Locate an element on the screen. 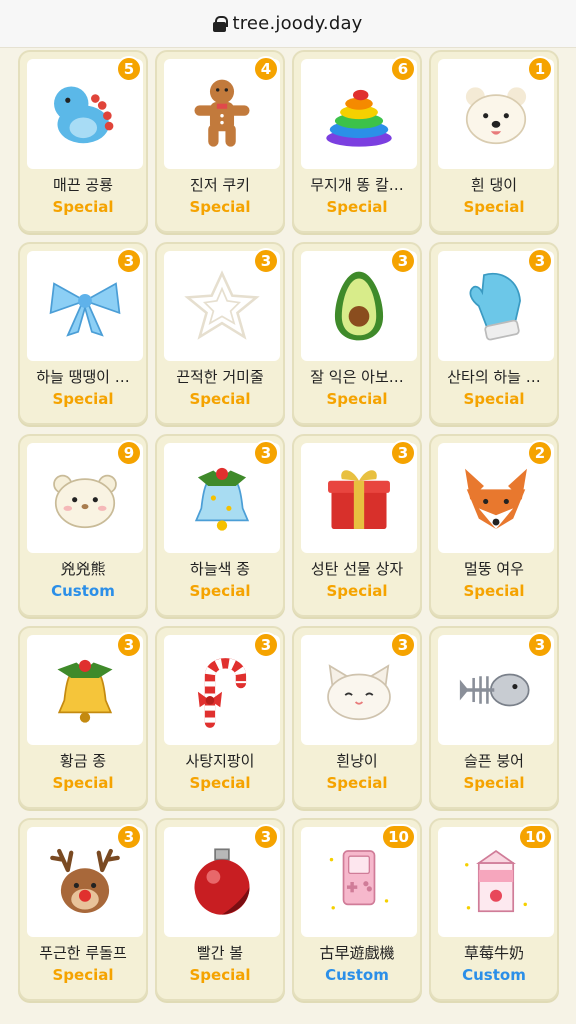 This screenshot has width=576, height=1024. item-name: 진저 쿠키 is located at coordinates (220, 185).